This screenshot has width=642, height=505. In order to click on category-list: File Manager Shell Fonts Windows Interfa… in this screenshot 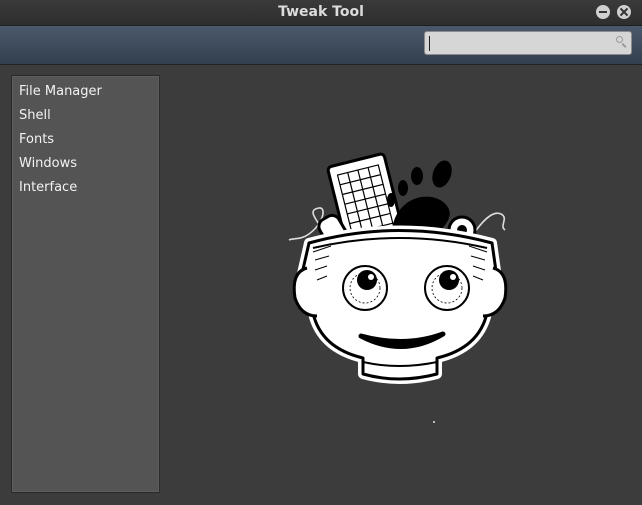, I will do `click(85, 138)`.